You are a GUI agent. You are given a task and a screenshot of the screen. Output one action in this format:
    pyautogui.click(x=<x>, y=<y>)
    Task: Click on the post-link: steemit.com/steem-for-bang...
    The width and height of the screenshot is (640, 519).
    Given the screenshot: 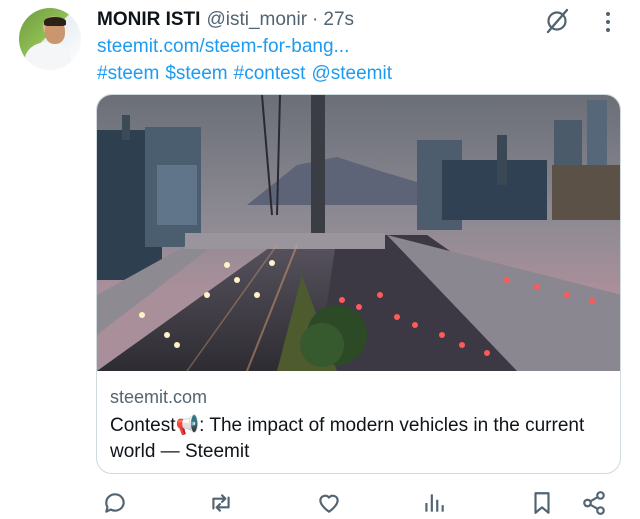 What is the action you would take?
    pyautogui.click(x=223, y=46)
    